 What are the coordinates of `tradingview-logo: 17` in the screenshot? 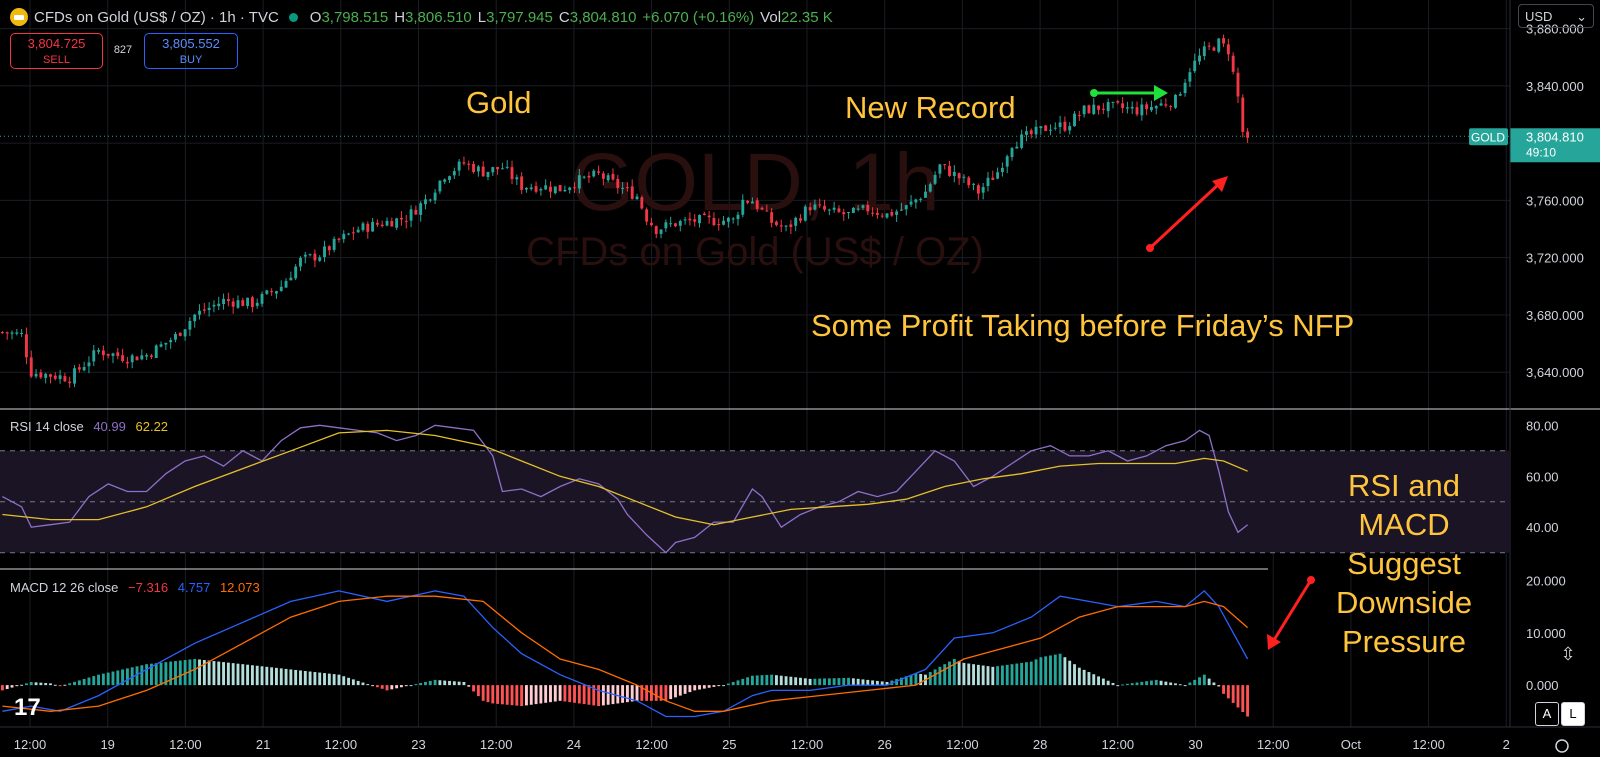 It's located at (27, 707).